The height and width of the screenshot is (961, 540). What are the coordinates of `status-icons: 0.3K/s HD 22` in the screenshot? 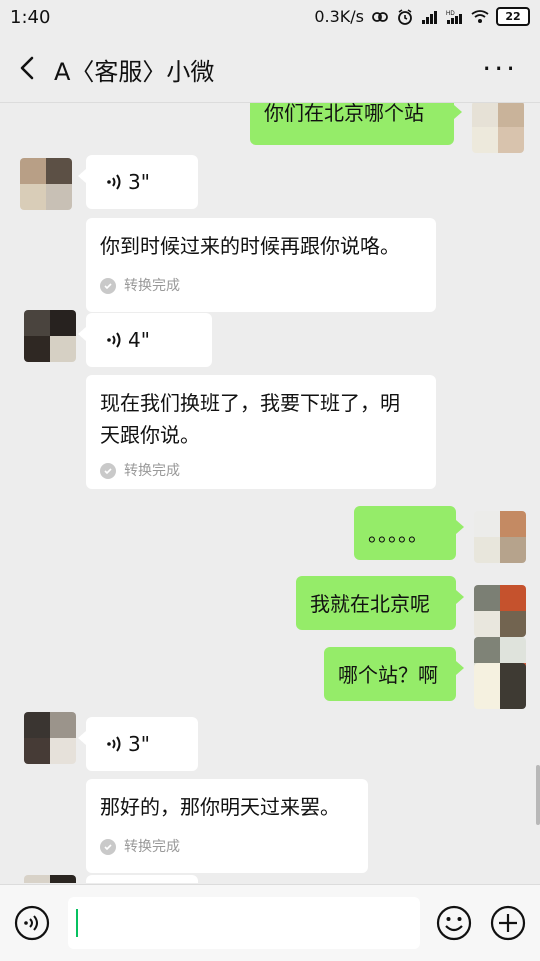 It's located at (422, 16).